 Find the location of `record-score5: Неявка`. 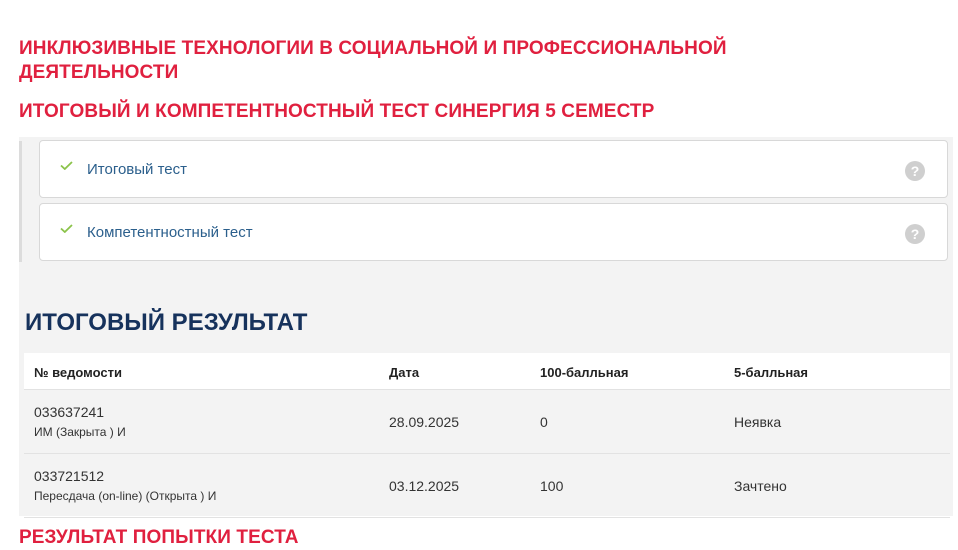

record-score5: Неявка is located at coordinates (758, 422).